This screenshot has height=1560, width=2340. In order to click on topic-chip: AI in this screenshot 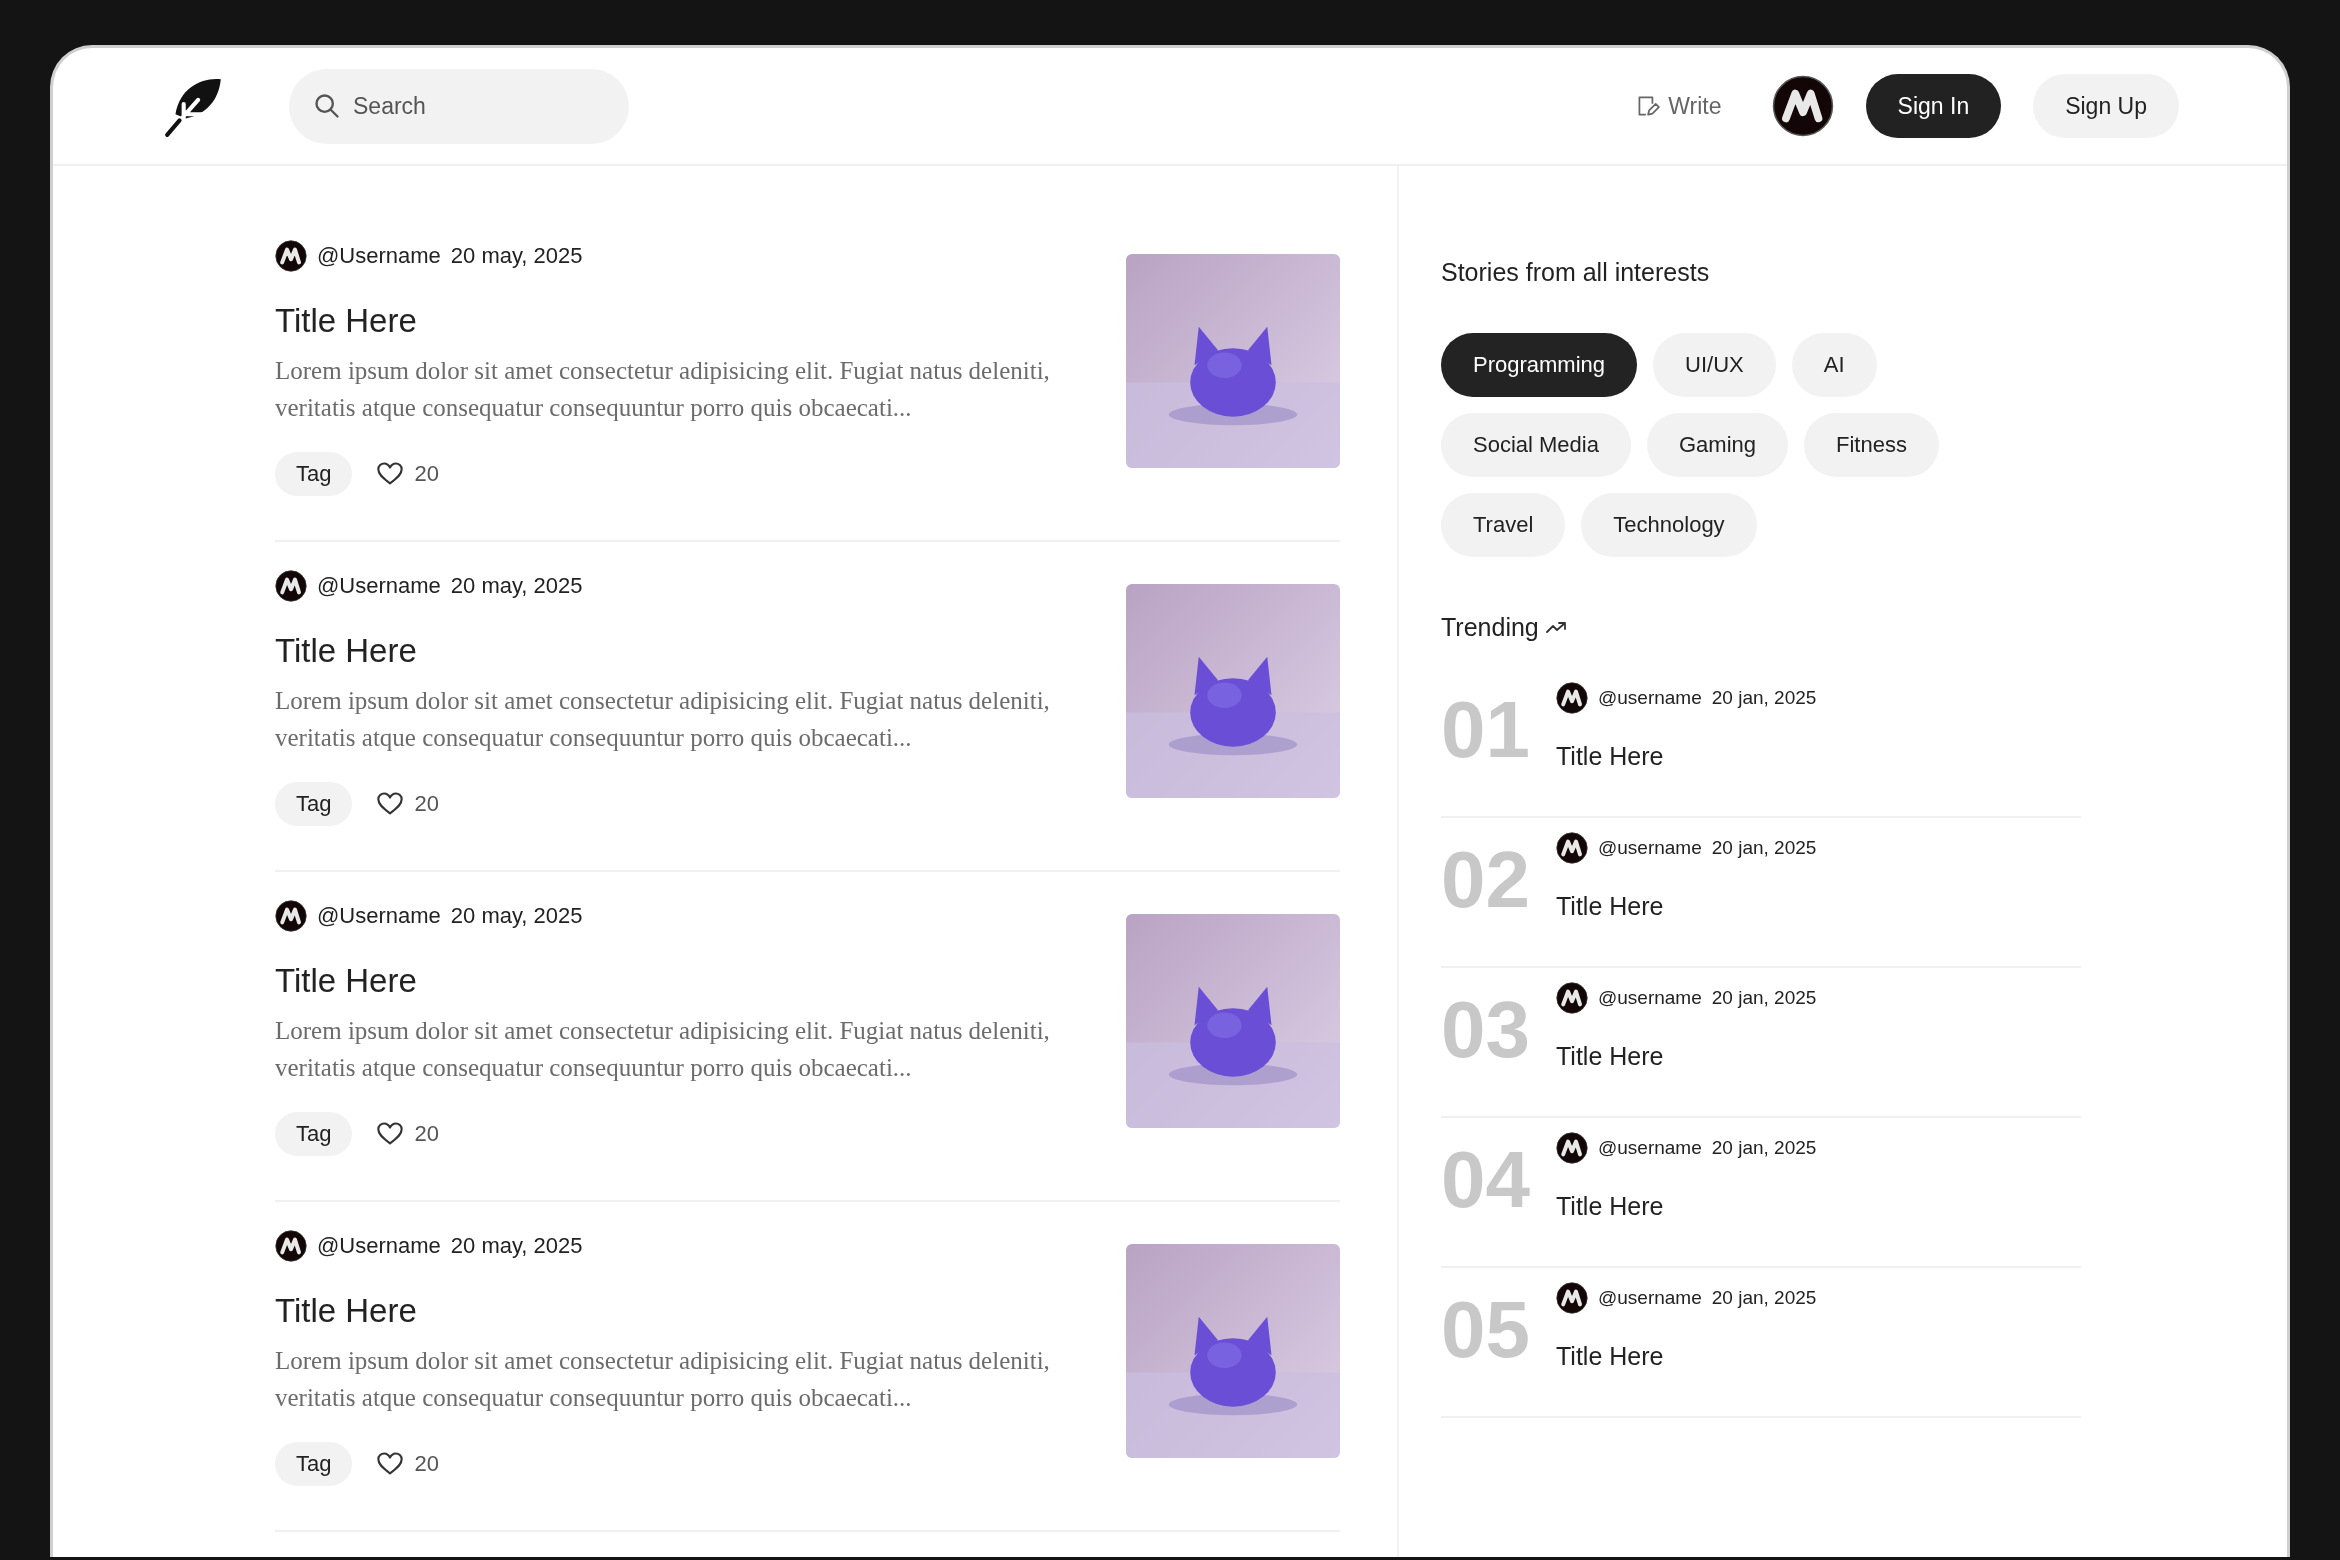, I will do `click(1834, 365)`.